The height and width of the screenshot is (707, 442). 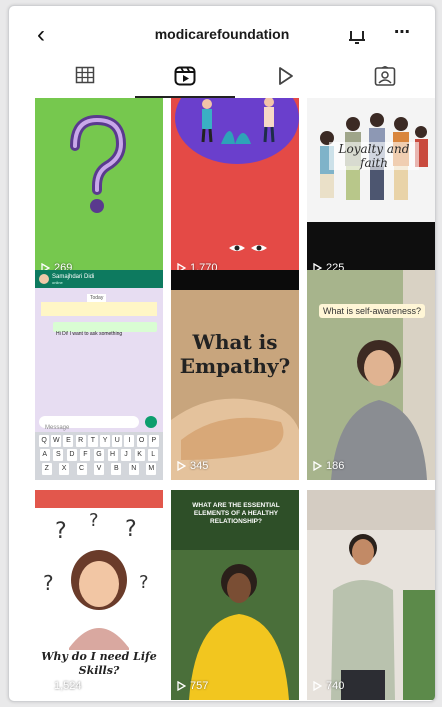 What do you see at coordinates (235, 354) in the screenshot?
I see `reel-caption: What is Empathy?` at bounding box center [235, 354].